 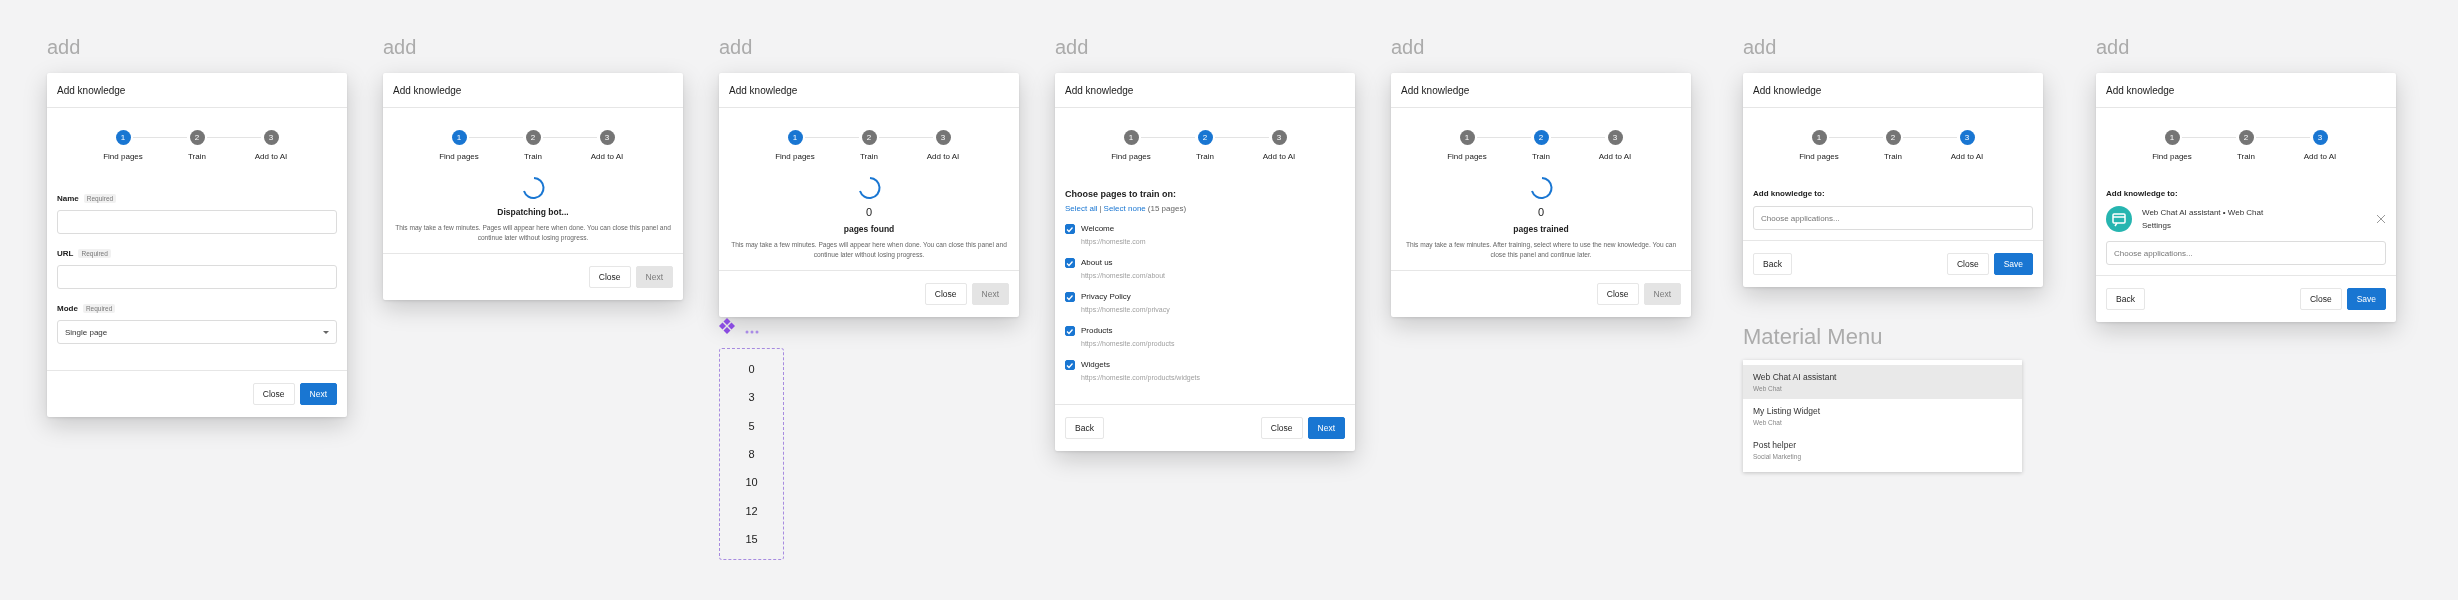 What do you see at coordinates (2381, 219) in the screenshot?
I see `close-icon` at bounding box center [2381, 219].